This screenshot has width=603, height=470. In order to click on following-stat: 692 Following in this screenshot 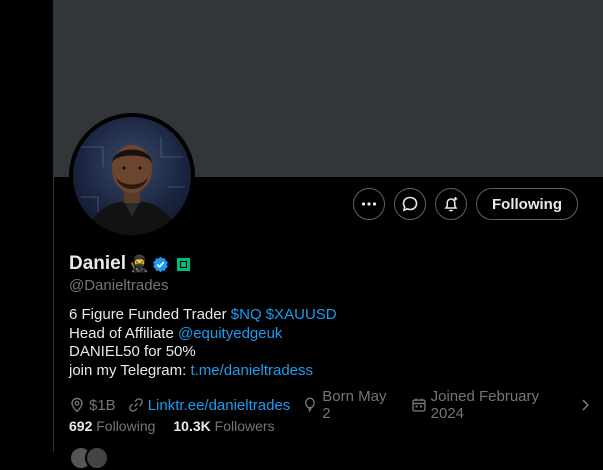, I will do `click(112, 426)`.